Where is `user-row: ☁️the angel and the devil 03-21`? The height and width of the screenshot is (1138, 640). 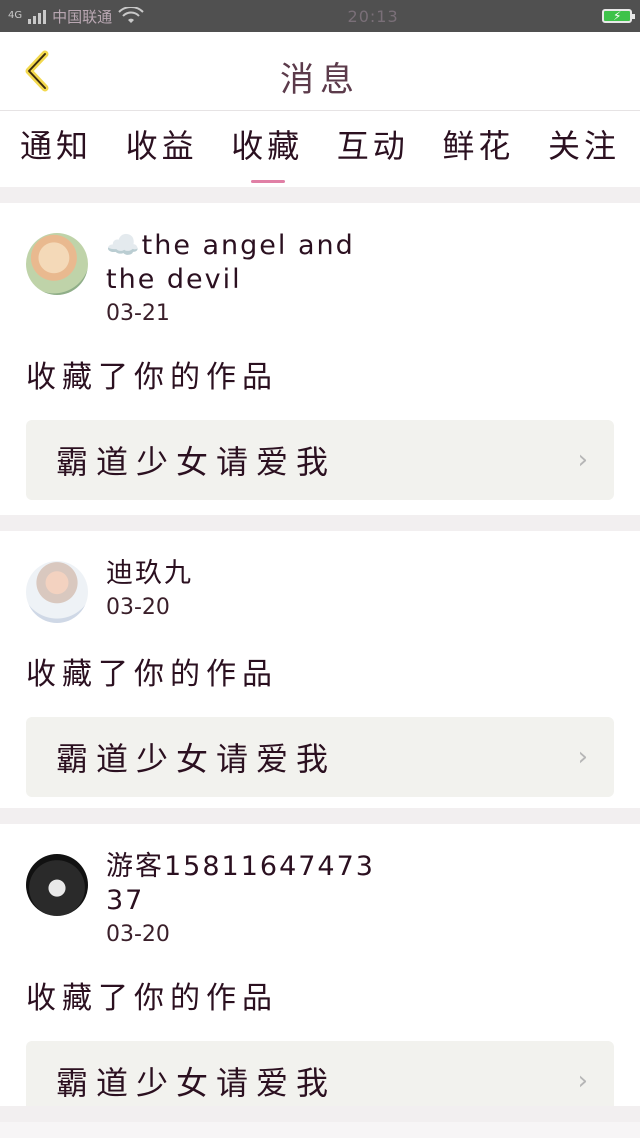
user-row: ☁️the angel and the devil 03-21 is located at coordinates (320, 277).